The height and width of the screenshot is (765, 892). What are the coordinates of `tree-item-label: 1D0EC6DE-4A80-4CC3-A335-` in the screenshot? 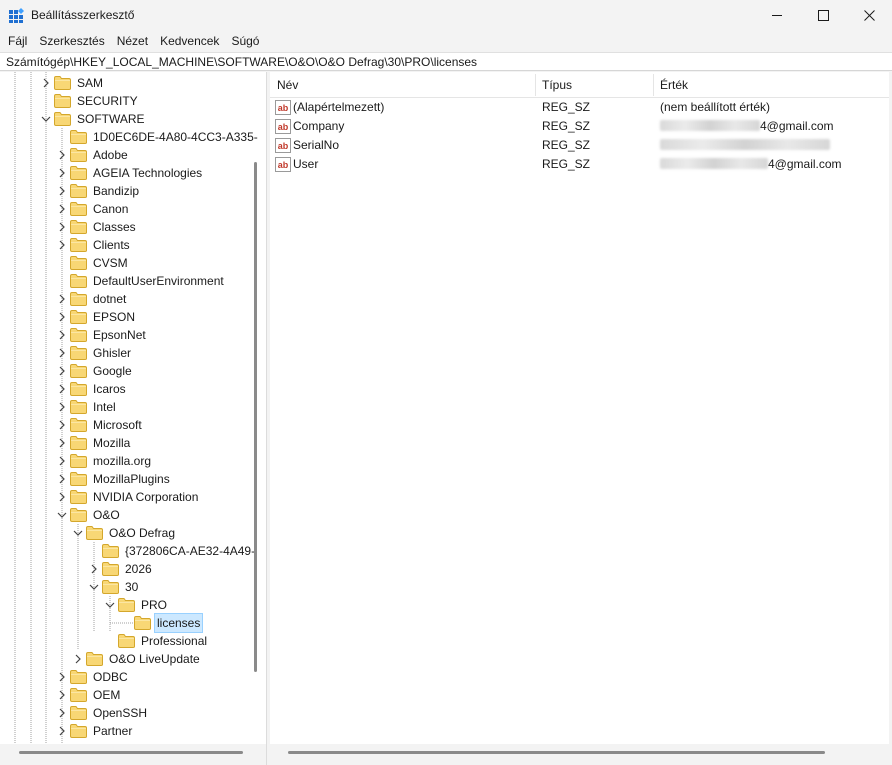 It's located at (175, 137).